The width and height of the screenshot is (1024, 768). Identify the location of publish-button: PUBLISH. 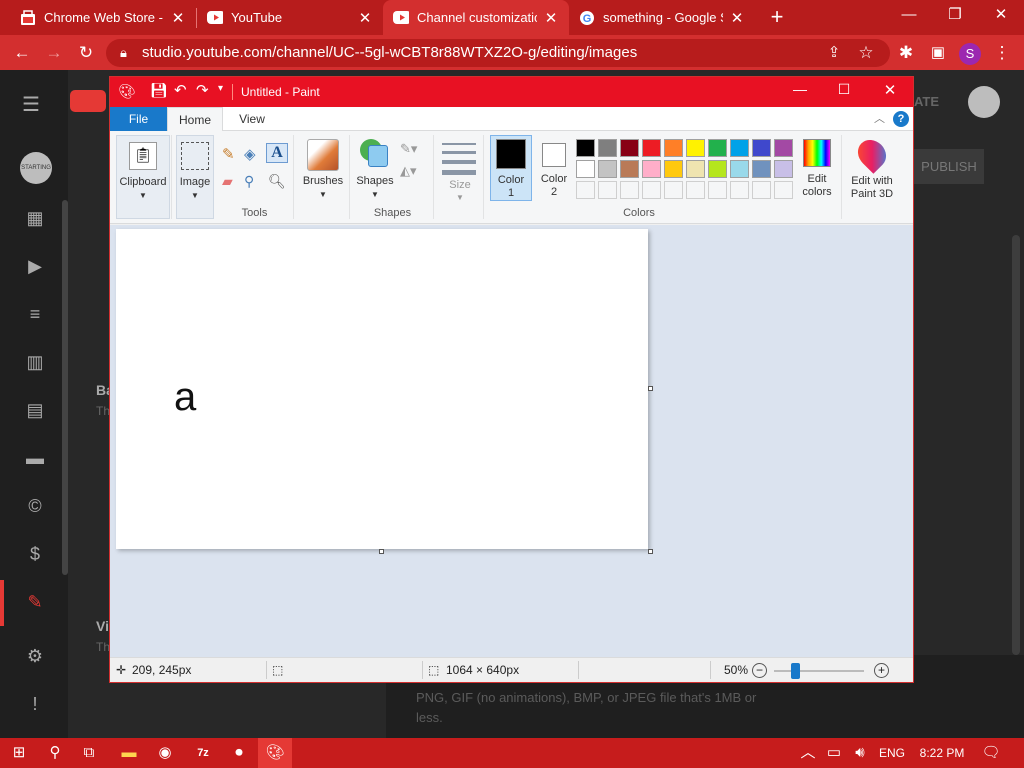
(949, 166).